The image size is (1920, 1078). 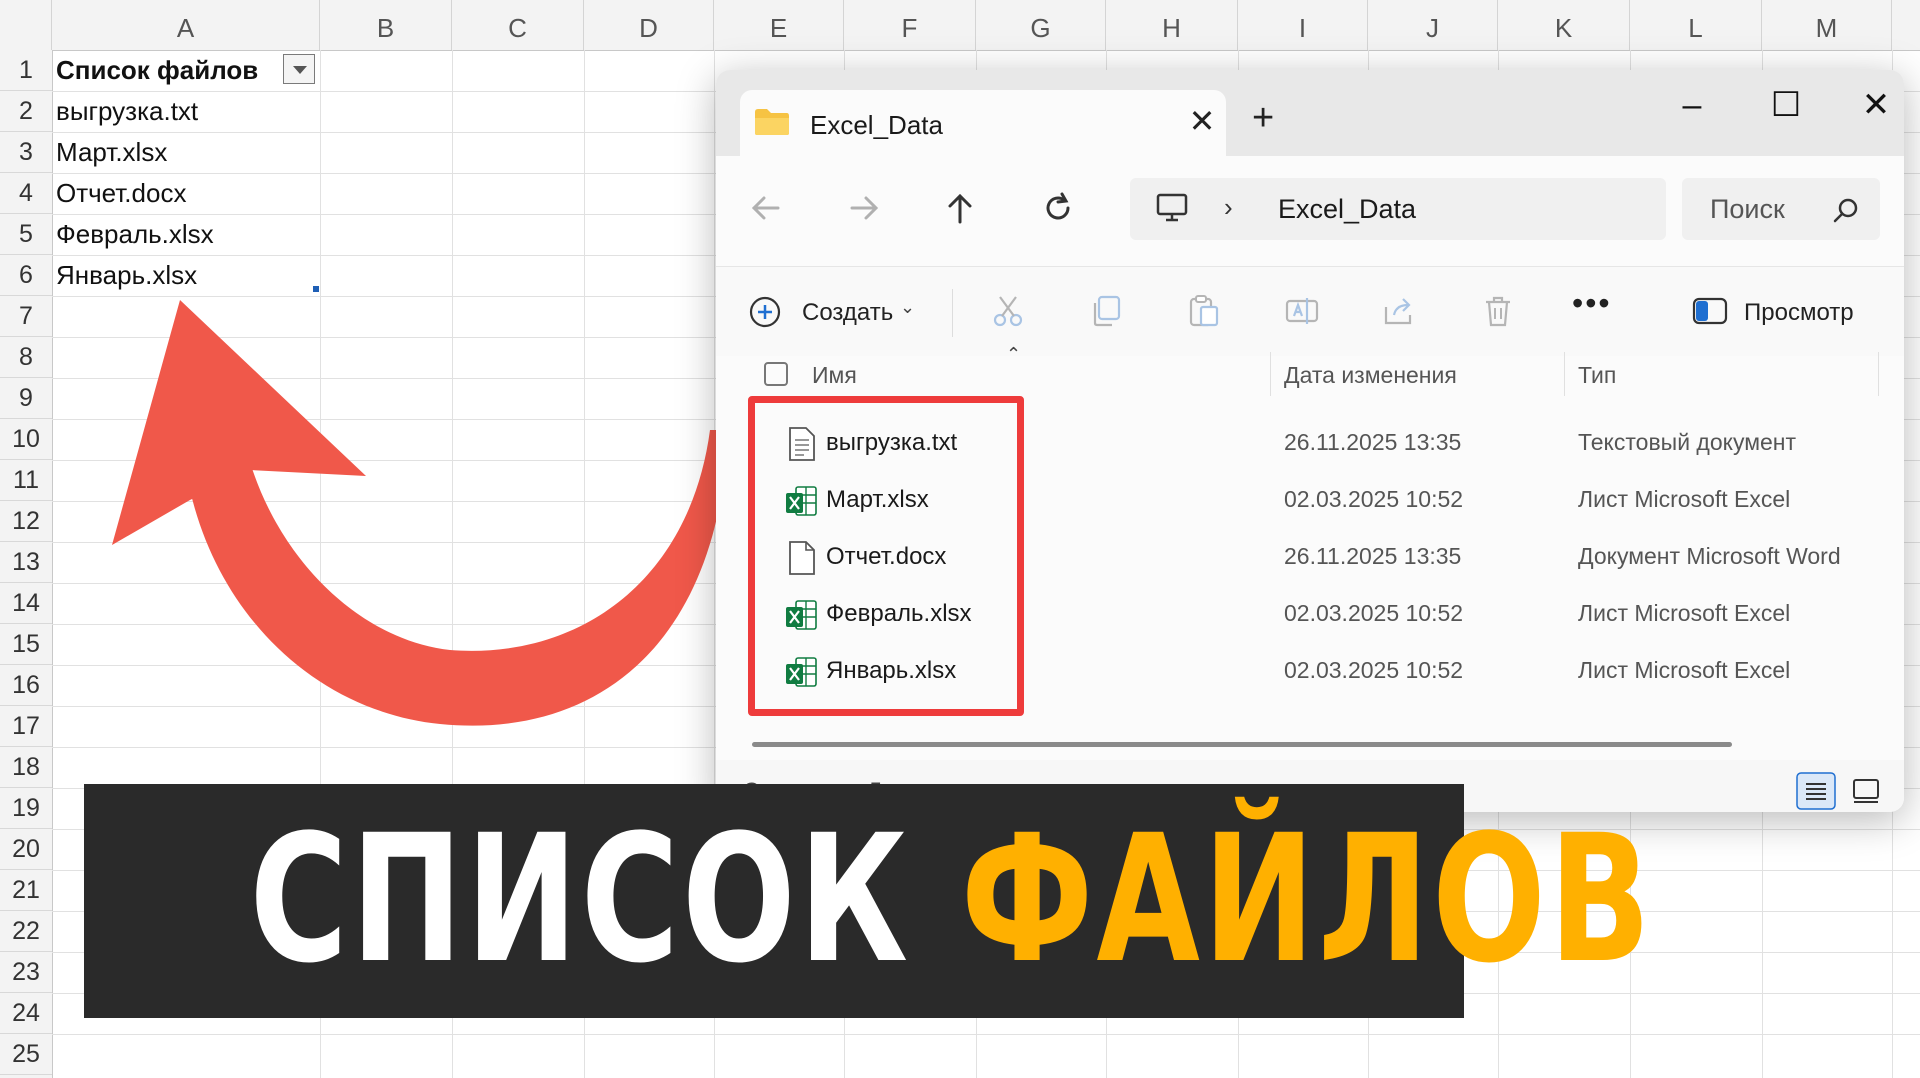 What do you see at coordinates (1106, 311) in the screenshot?
I see `copy-icon` at bounding box center [1106, 311].